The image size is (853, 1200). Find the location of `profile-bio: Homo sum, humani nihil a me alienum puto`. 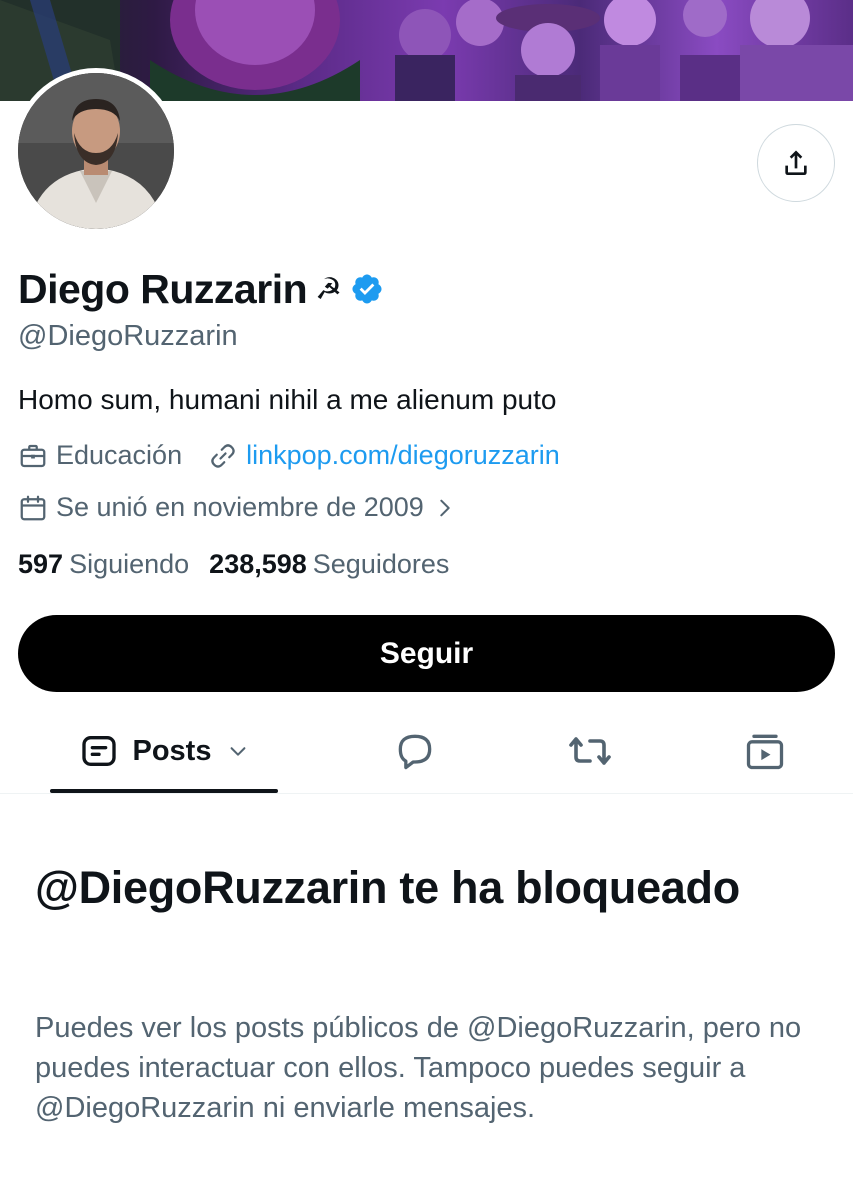

profile-bio: Homo sum, humani nihil a me alienum puto is located at coordinates (287, 399).